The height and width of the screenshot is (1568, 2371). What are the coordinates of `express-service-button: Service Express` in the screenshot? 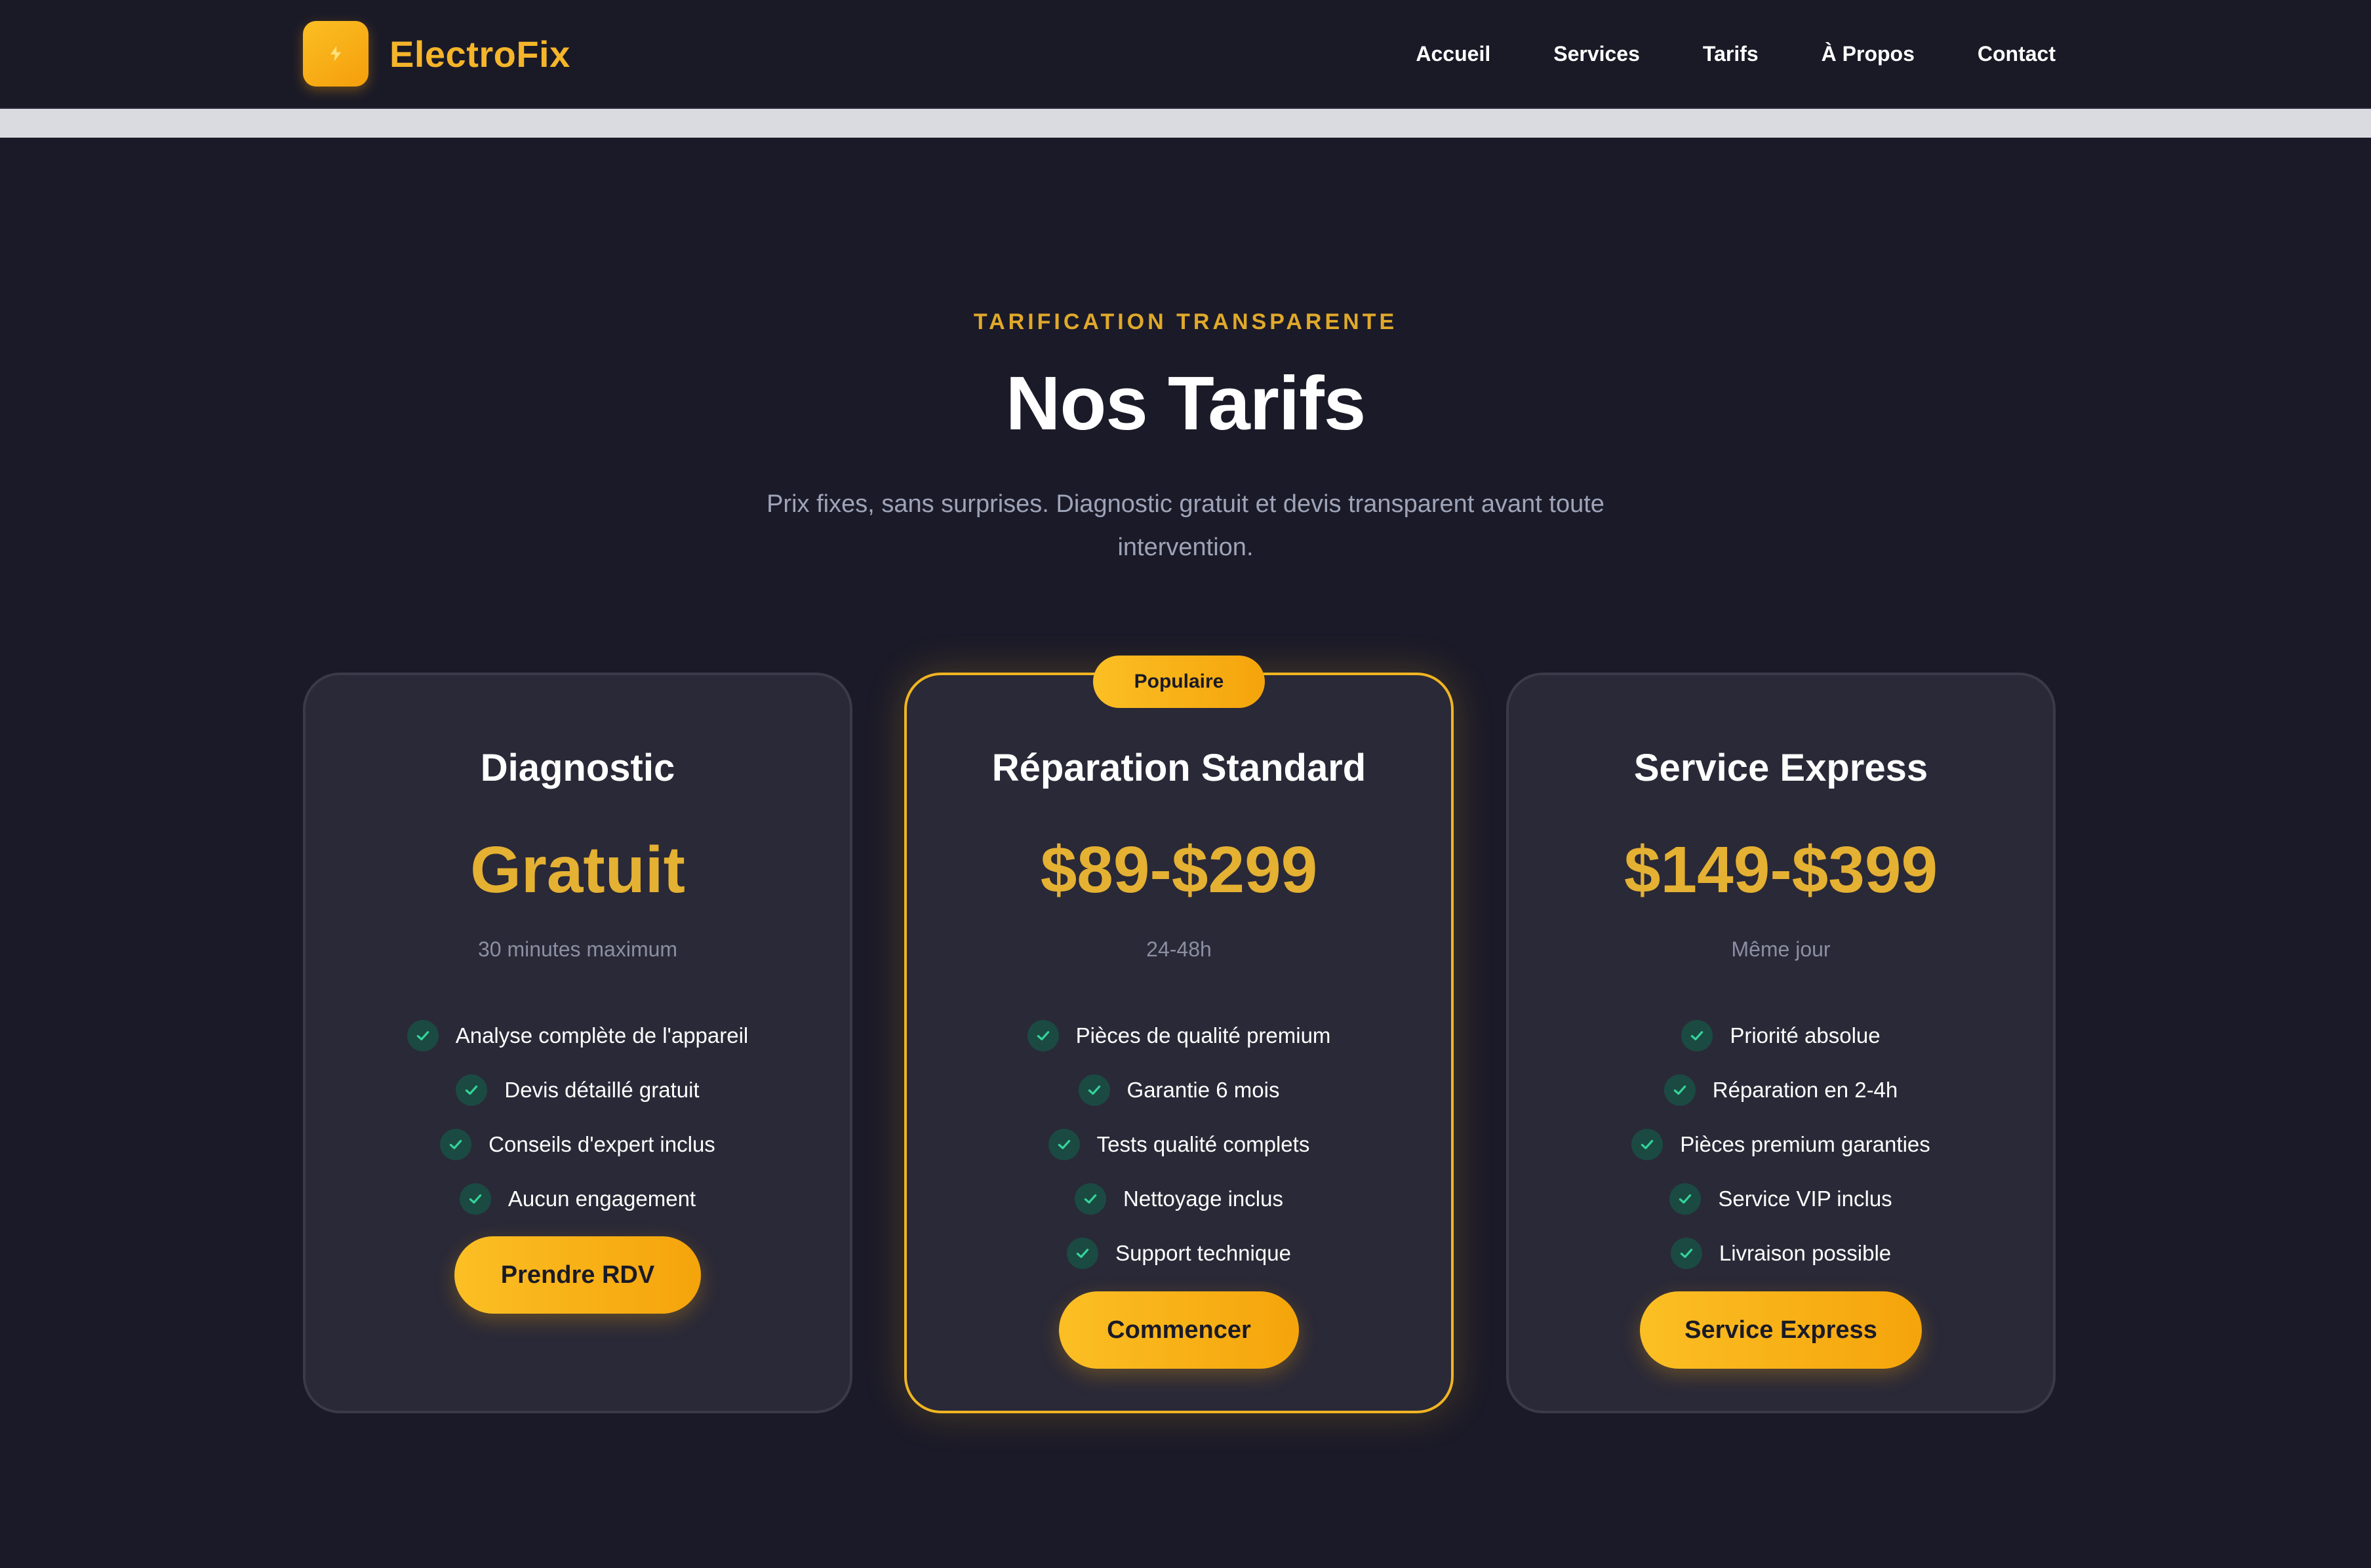 It's located at (1781, 1330).